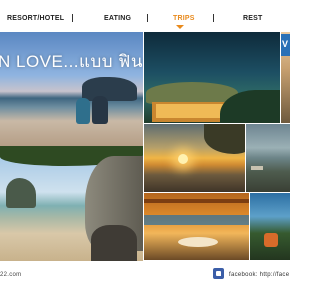  What do you see at coordinates (218, 273) in the screenshot?
I see `thumbs-up-icon` at bounding box center [218, 273].